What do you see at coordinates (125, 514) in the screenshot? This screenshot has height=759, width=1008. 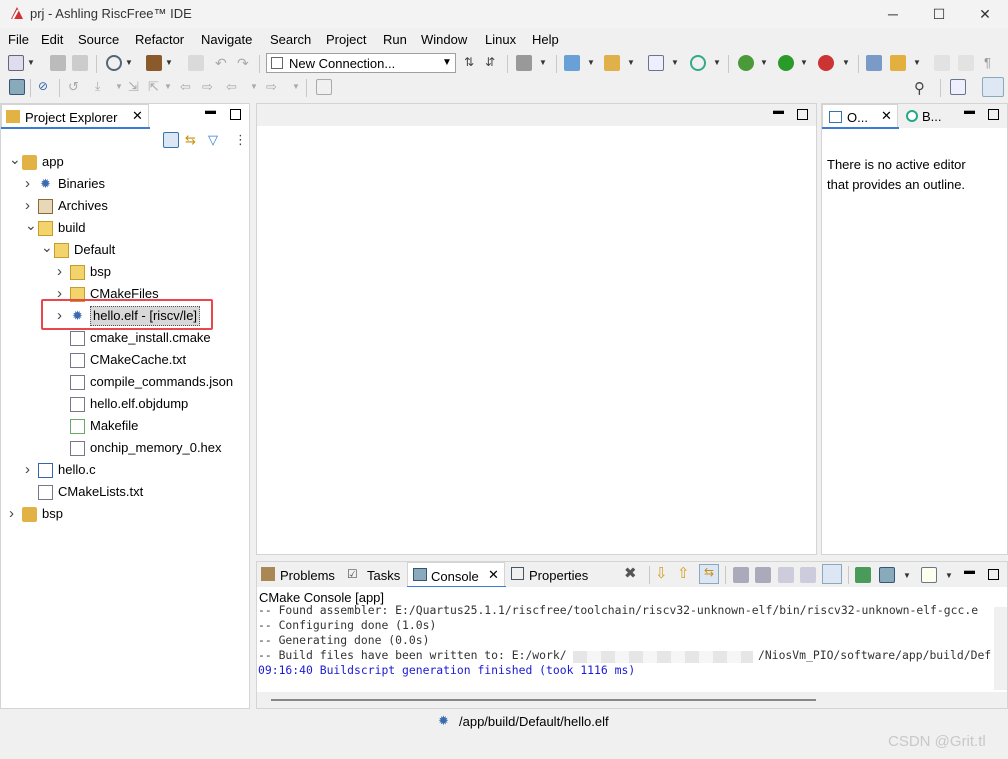 I see `tree-item: › bsp` at bounding box center [125, 514].